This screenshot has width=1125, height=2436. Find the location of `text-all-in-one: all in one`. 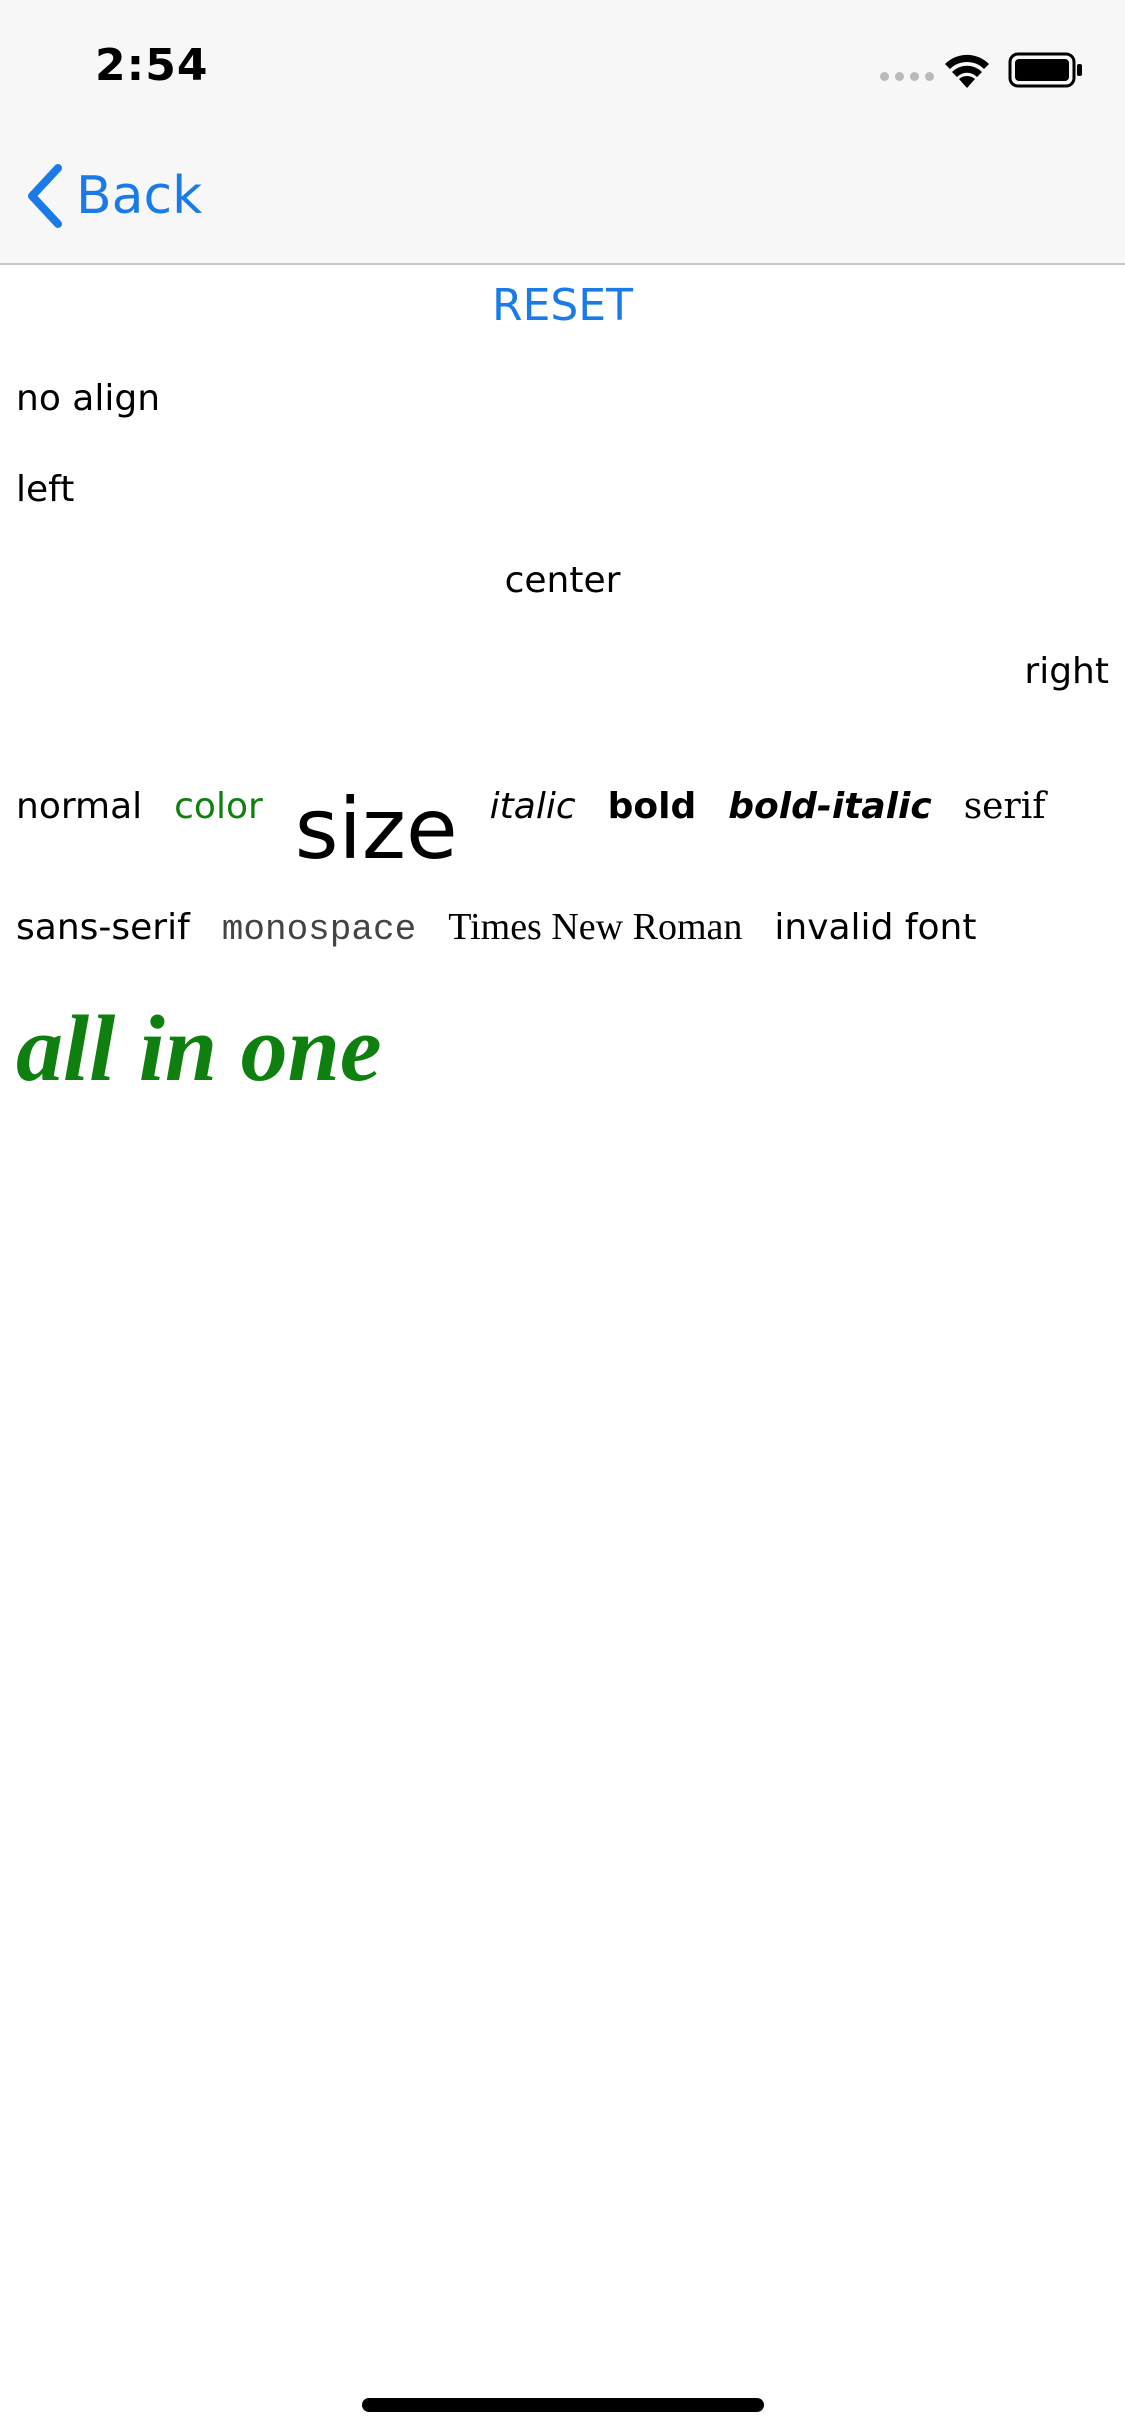

text-all-in-one: all in one is located at coordinates (199, 1049).